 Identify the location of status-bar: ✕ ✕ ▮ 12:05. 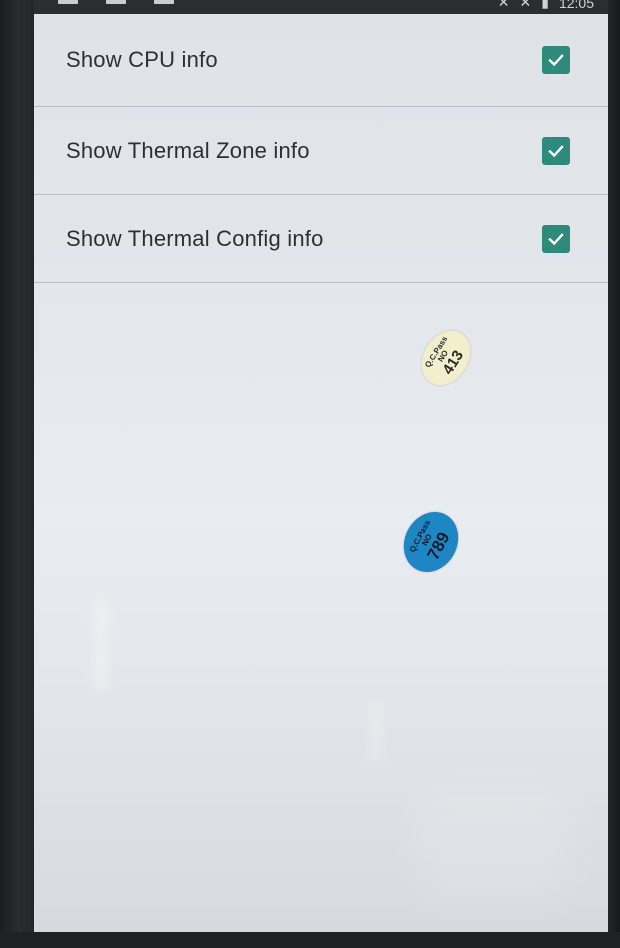
(321, 7).